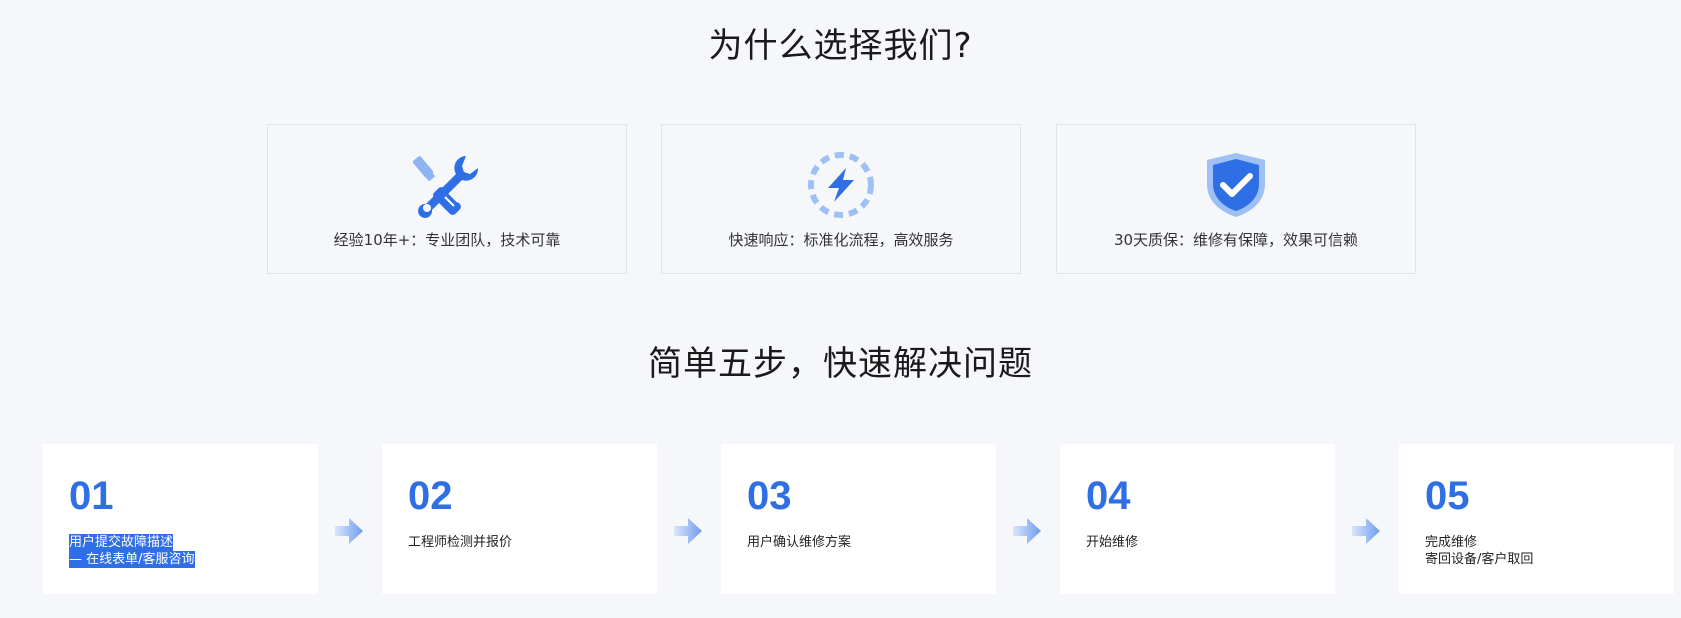 Image resolution: width=1681 pixels, height=618 pixels. Describe the element at coordinates (430, 496) in the screenshot. I see `step-number: 02` at that location.